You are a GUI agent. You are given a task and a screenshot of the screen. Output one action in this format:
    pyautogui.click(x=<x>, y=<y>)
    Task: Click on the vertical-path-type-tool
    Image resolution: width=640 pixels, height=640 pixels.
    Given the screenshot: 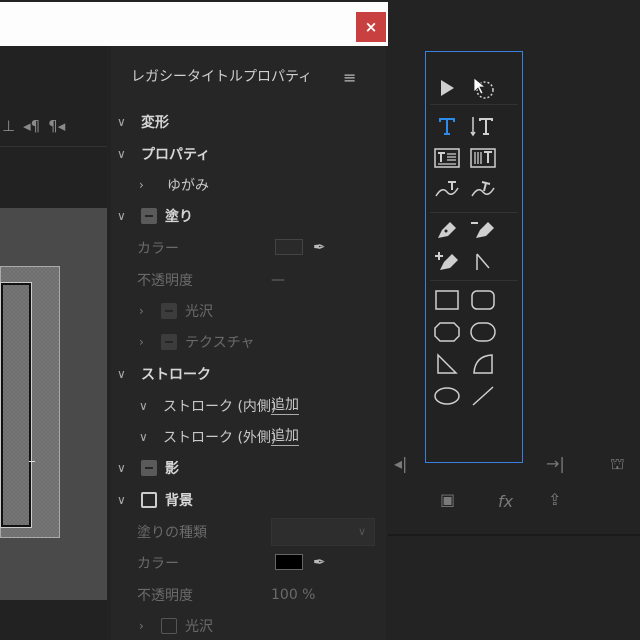 What is the action you would take?
    pyautogui.click(x=483, y=190)
    